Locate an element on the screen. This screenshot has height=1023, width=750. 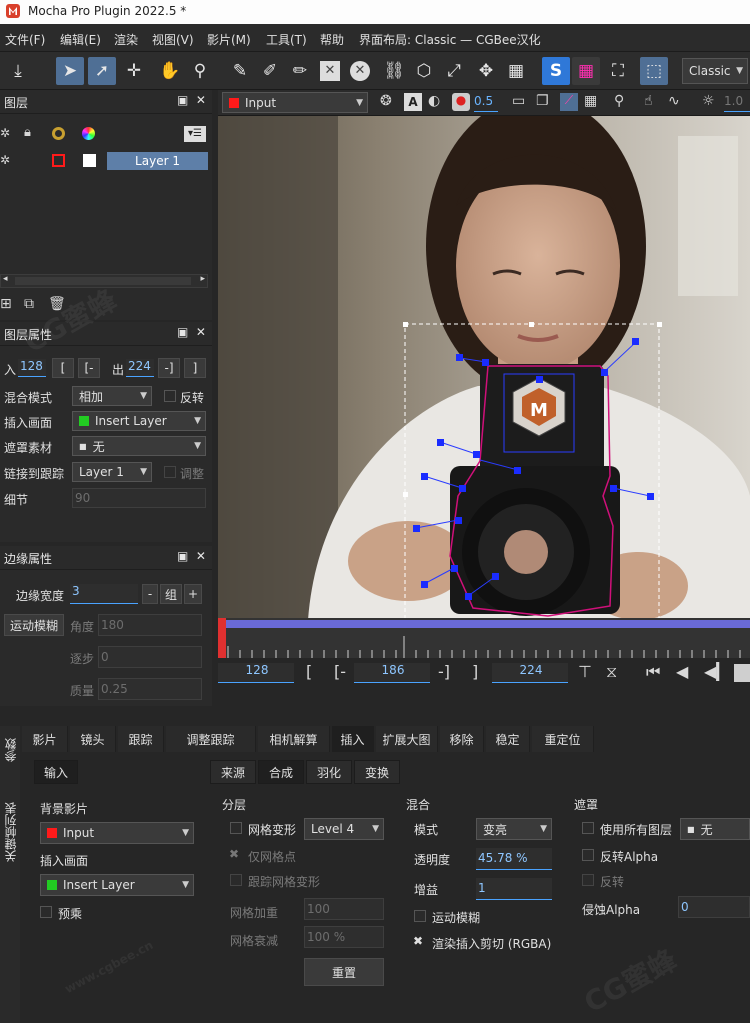
stop-icon is located at coordinates (742, 673).